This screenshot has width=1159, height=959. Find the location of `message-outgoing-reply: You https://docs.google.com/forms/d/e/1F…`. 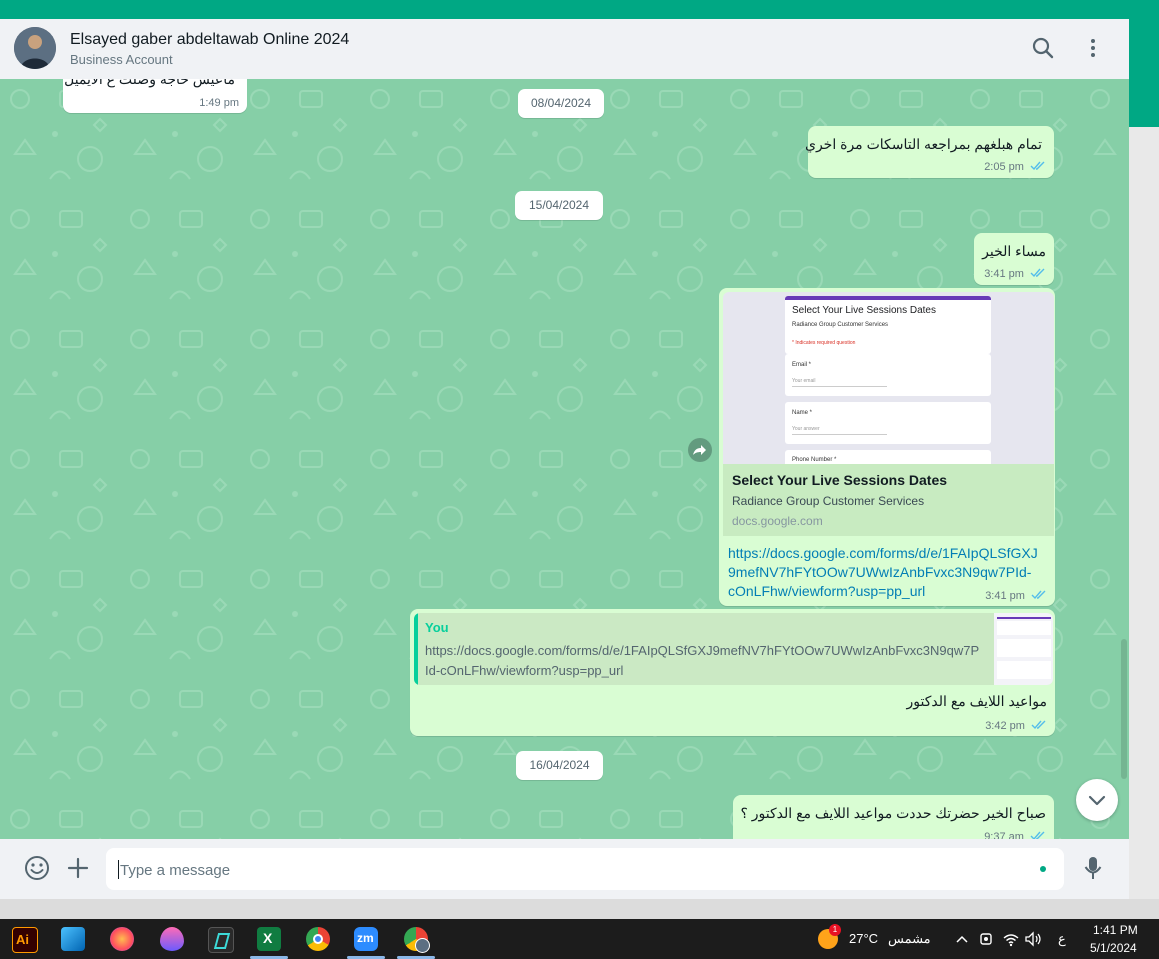

message-outgoing-reply: You https://docs.google.com/forms/d/e/1F… is located at coordinates (732, 672).